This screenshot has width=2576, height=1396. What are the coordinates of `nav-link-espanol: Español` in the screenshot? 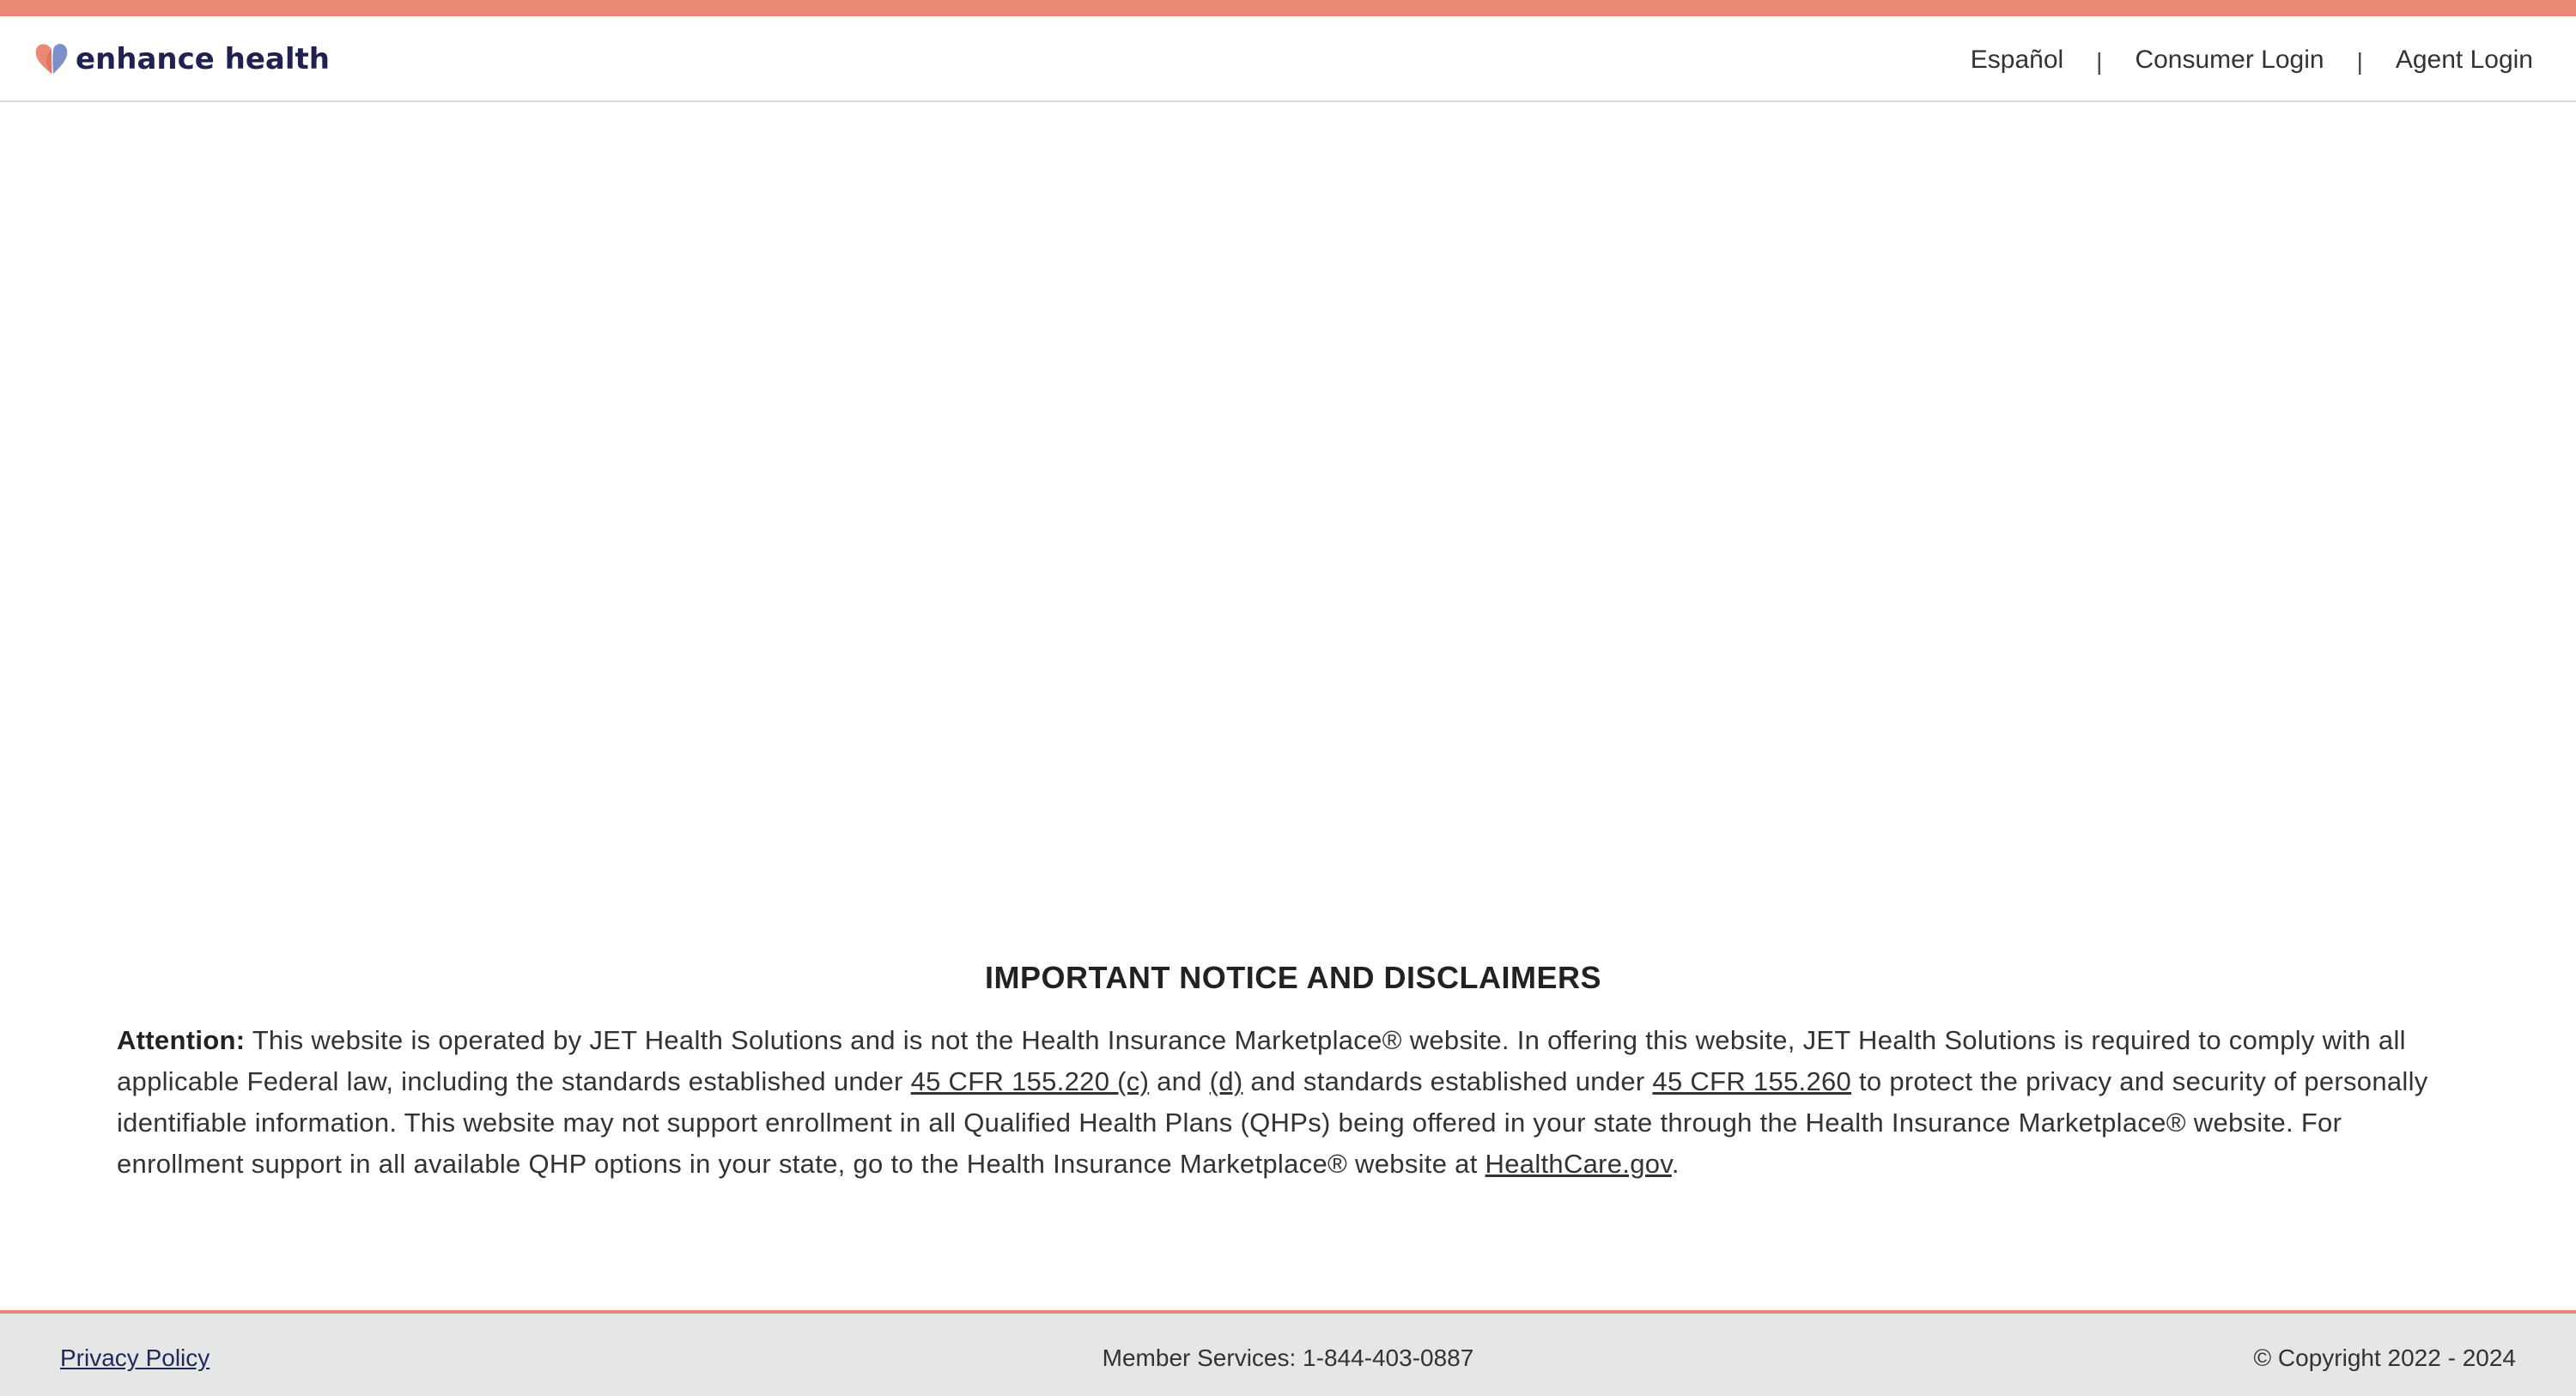 It's located at (2017, 61).